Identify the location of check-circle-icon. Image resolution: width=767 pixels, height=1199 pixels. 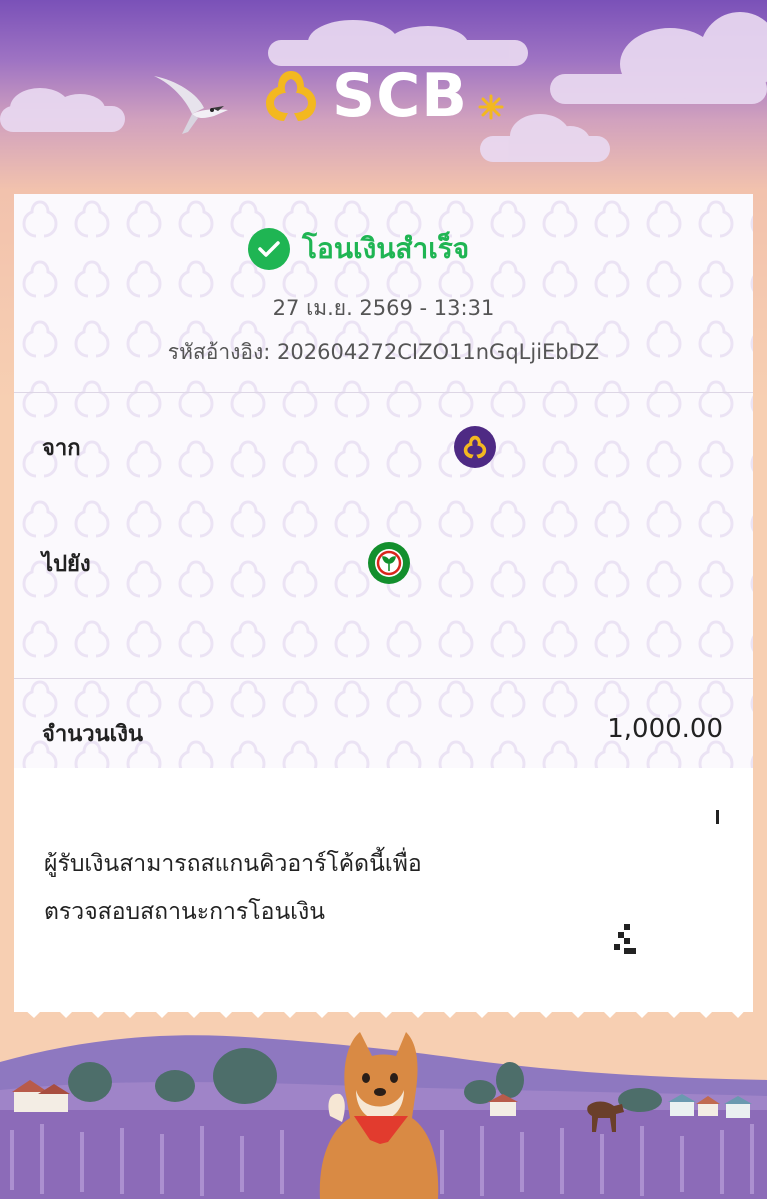
(269, 249).